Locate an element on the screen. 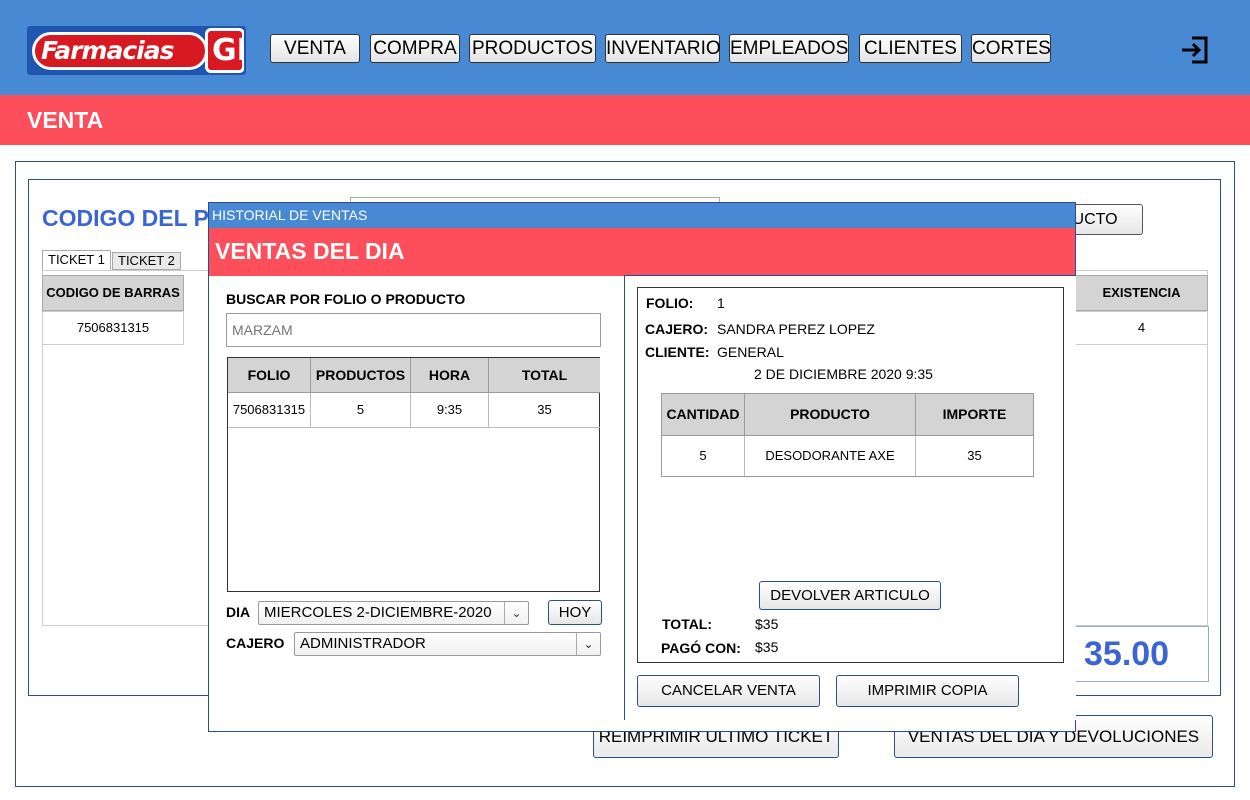  paid-with-label: PAGÓ CON: is located at coordinates (701, 648).